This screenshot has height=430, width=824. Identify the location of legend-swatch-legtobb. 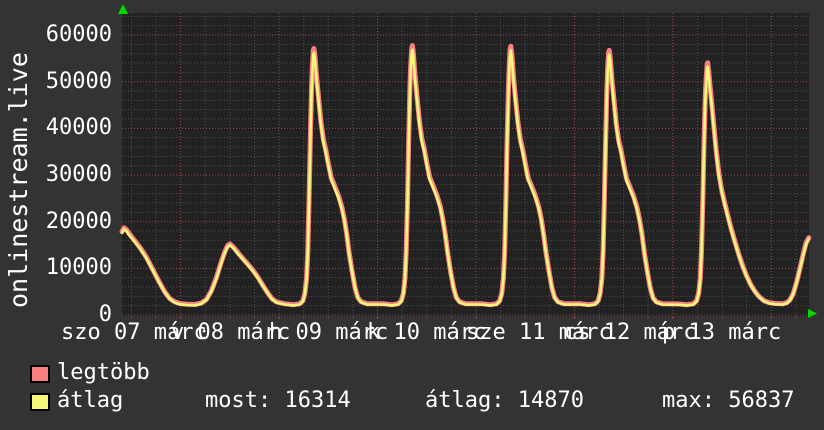
(40, 374).